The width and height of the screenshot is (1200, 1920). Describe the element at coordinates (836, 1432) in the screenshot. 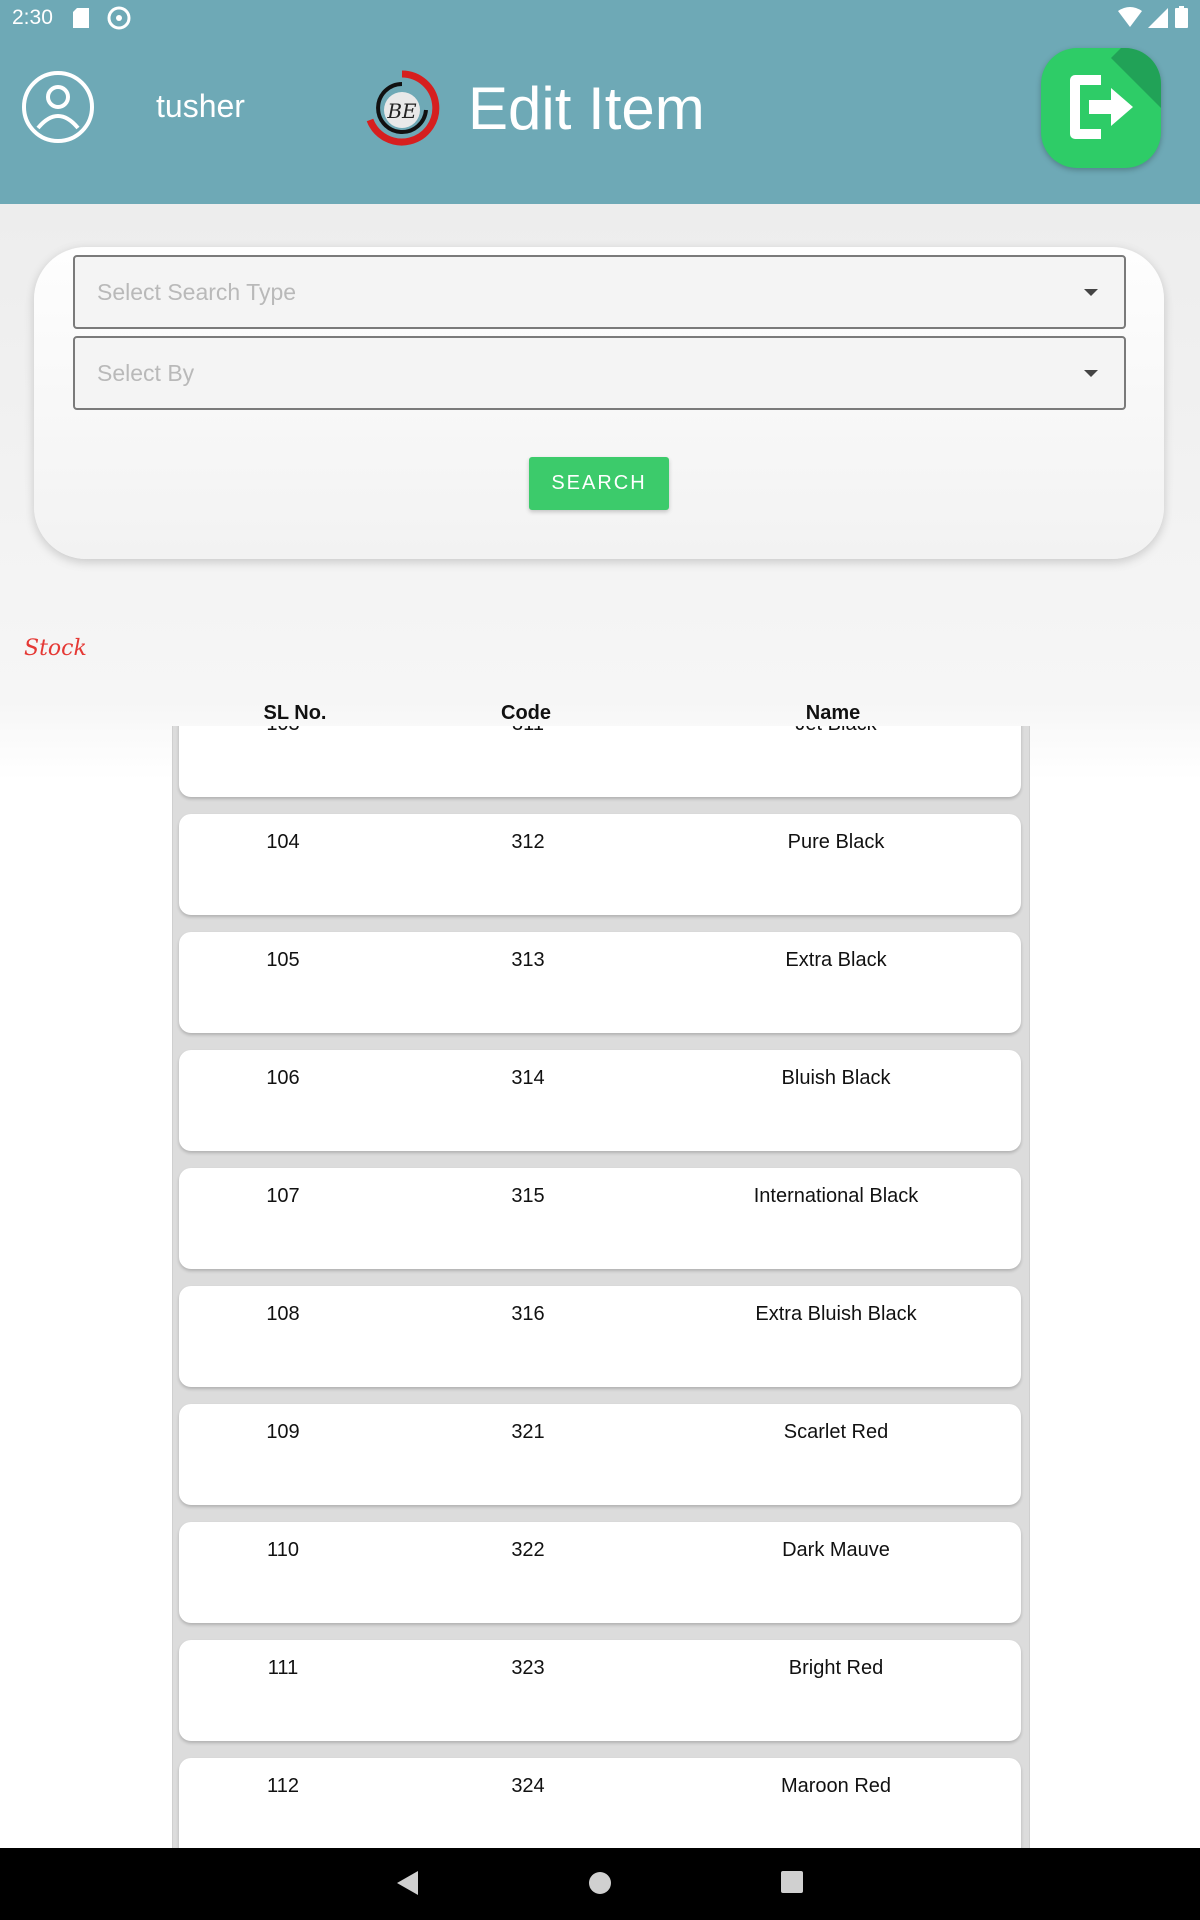

I see `row-name: Scarlet Red` at that location.